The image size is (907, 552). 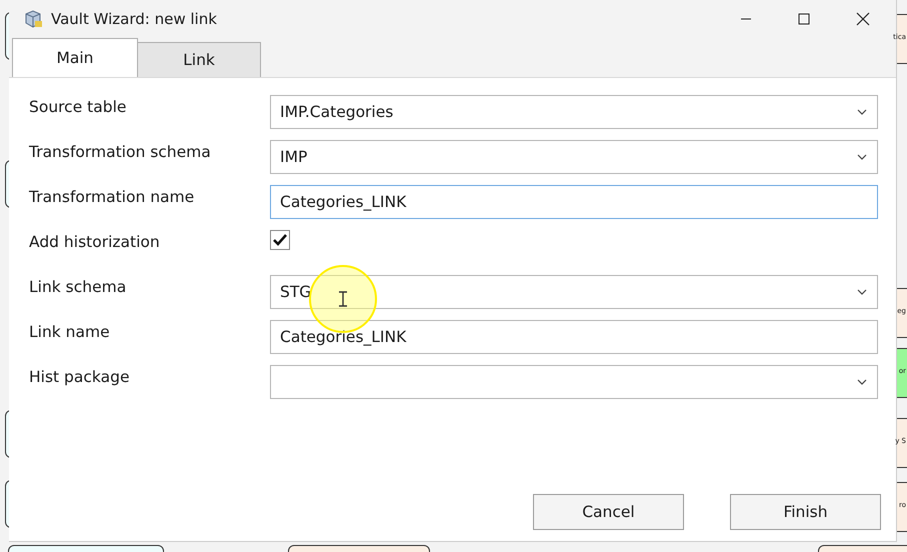 I want to click on tab: Main, so click(x=75, y=57).